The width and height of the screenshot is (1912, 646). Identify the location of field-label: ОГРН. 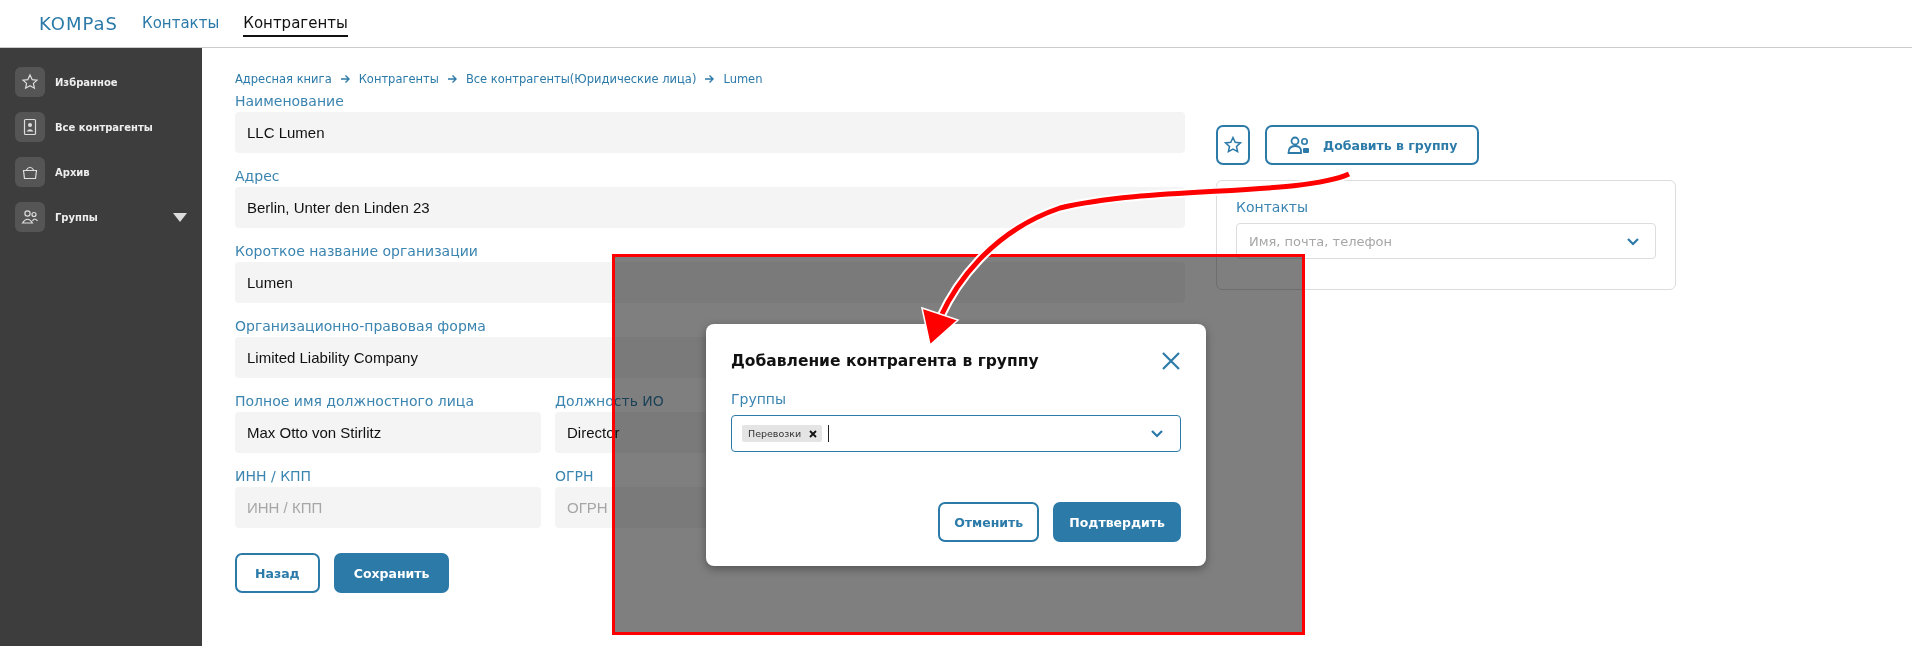
(574, 476).